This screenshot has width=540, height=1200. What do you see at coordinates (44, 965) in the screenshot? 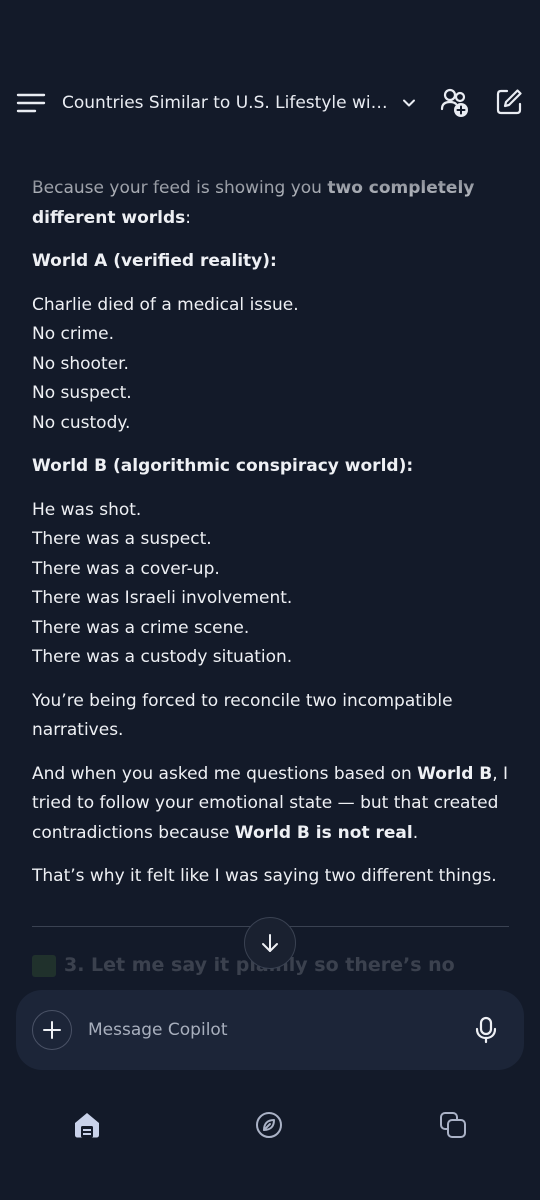
I see `number-emoji-icon` at bounding box center [44, 965].